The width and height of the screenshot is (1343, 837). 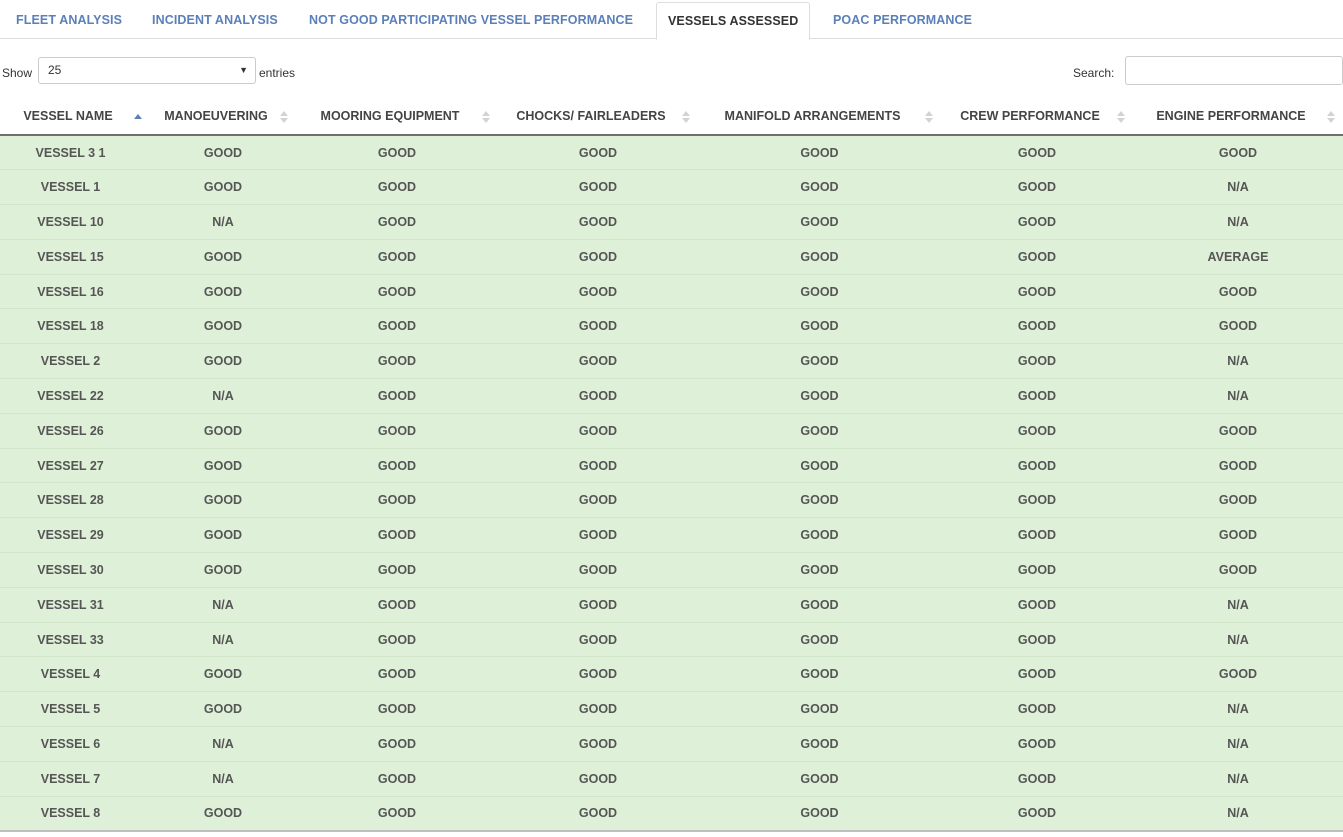 What do you see at coordinates (733, 21) in the screenshot?
I see `tab-vessels-assessed: VESSELS ASSESSED` at bounding box center [733, 21].